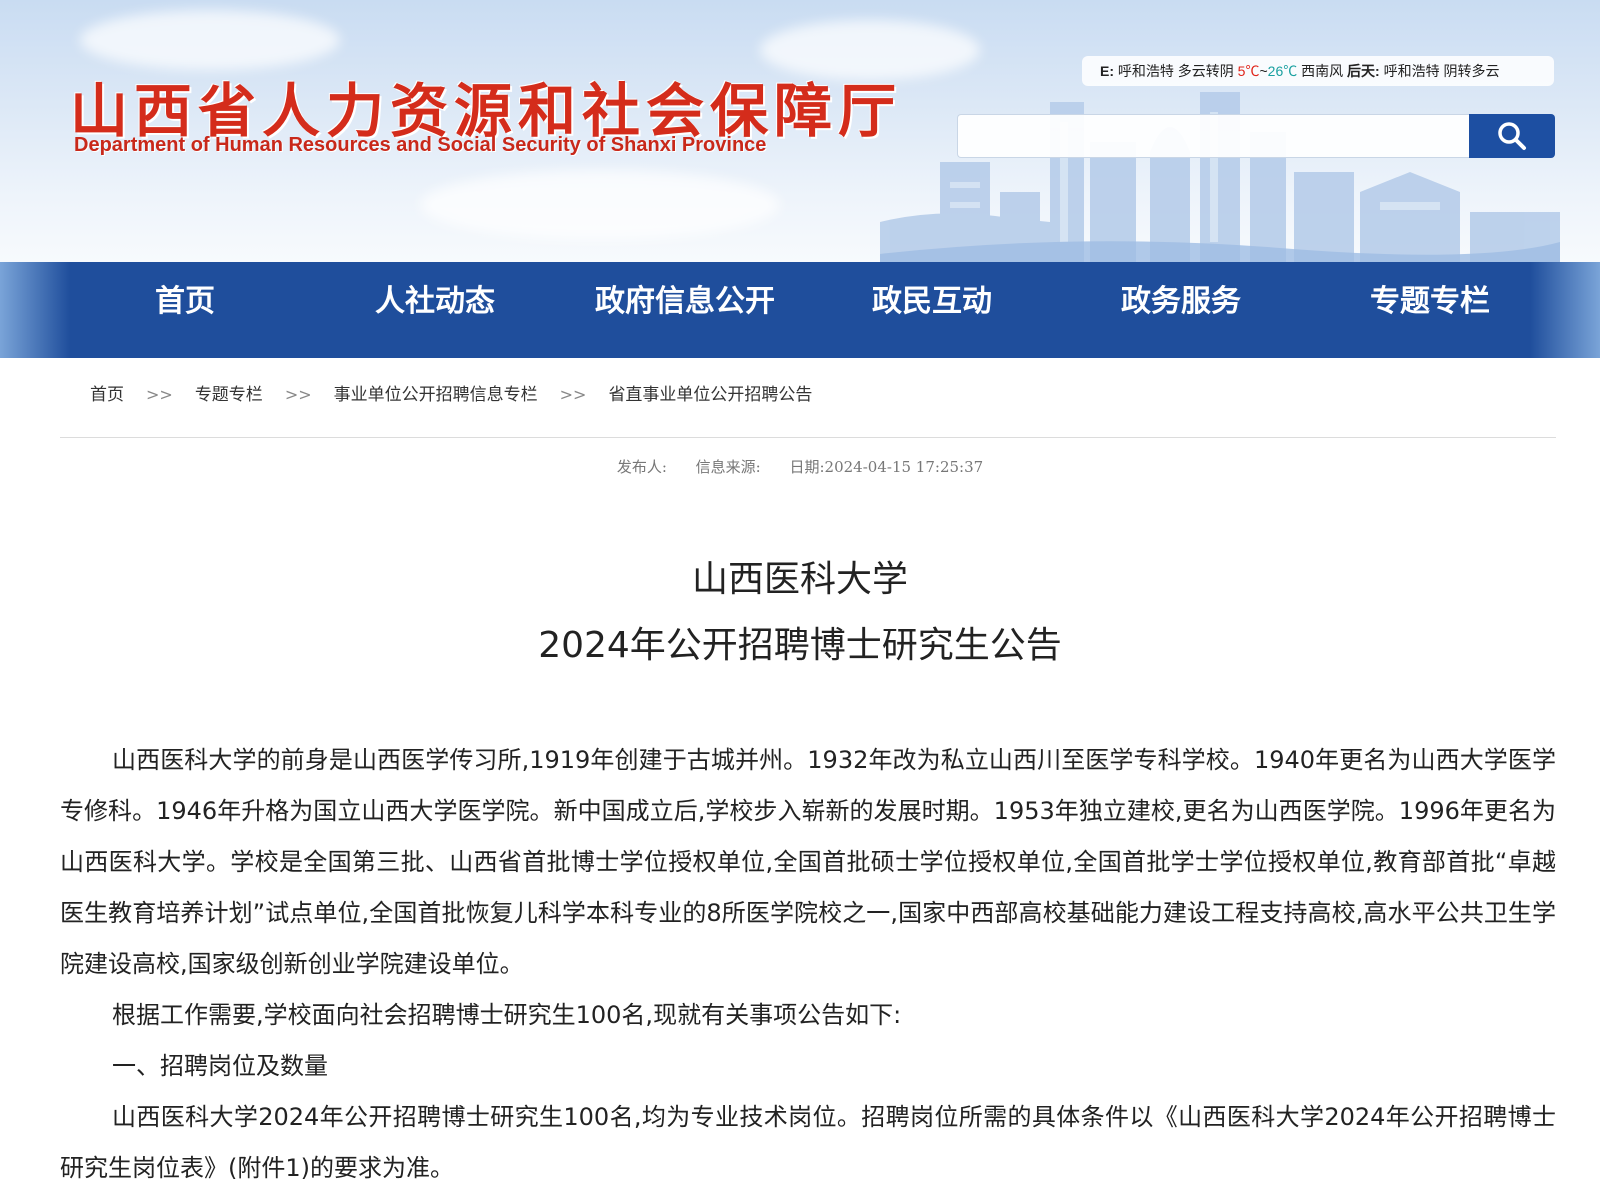  Describe the element at coordinates (799, 579) in the screenshot. I see `article-title-line1: 山西医科大学` at that location.